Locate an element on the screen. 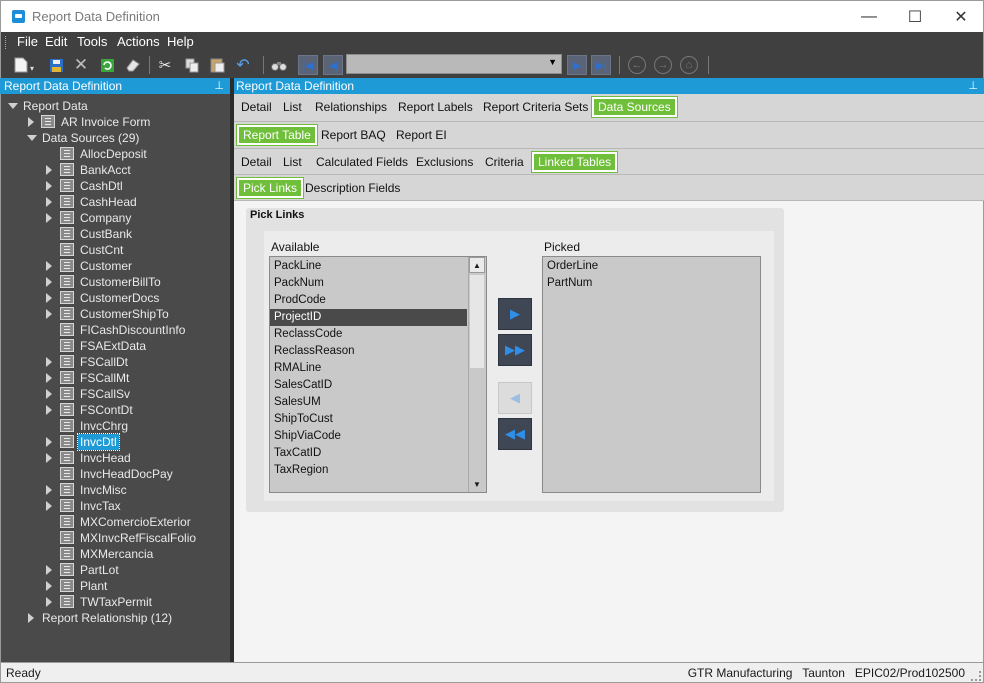 Image resolution: width=984 pixels, height=683 pixels. new-dropdown-icon: ▾ is located at coordinates (32, 68).